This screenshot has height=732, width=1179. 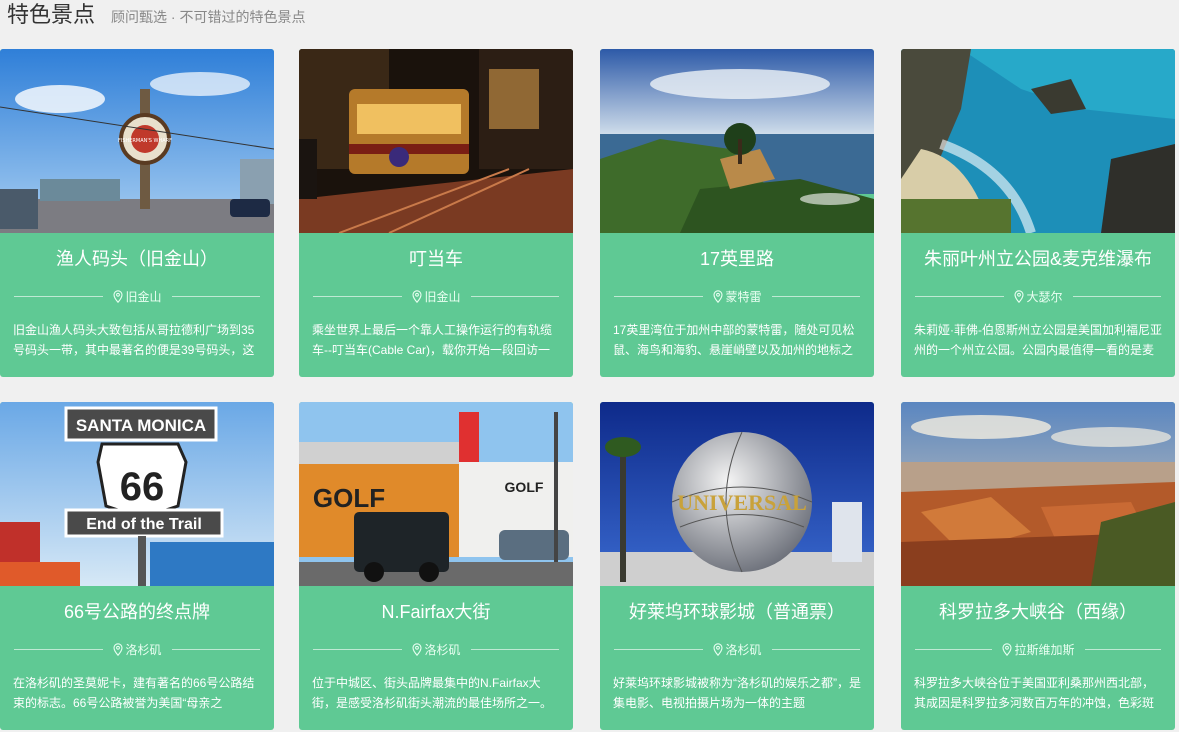 I want to click on location-label: 大瑟尔, so click(x=1038, y=296).